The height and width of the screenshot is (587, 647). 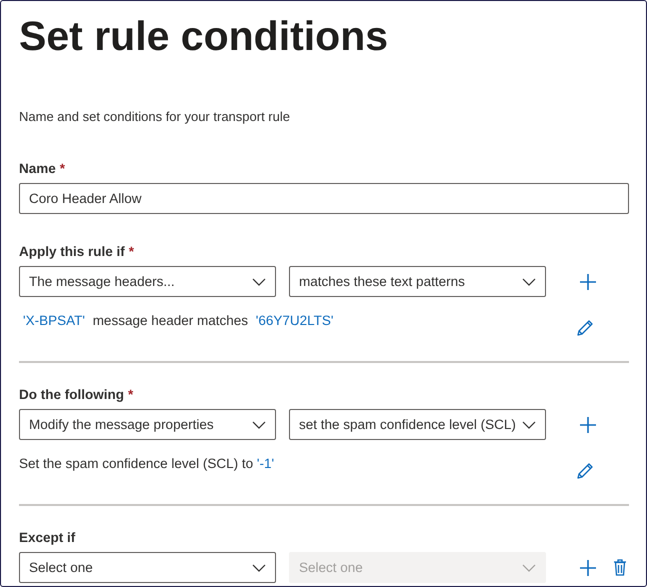 What do you see at coordinates (417, 281) in the screenshot?
I see `dropdown: matches these text patterns` at bounding box center [417, 281].